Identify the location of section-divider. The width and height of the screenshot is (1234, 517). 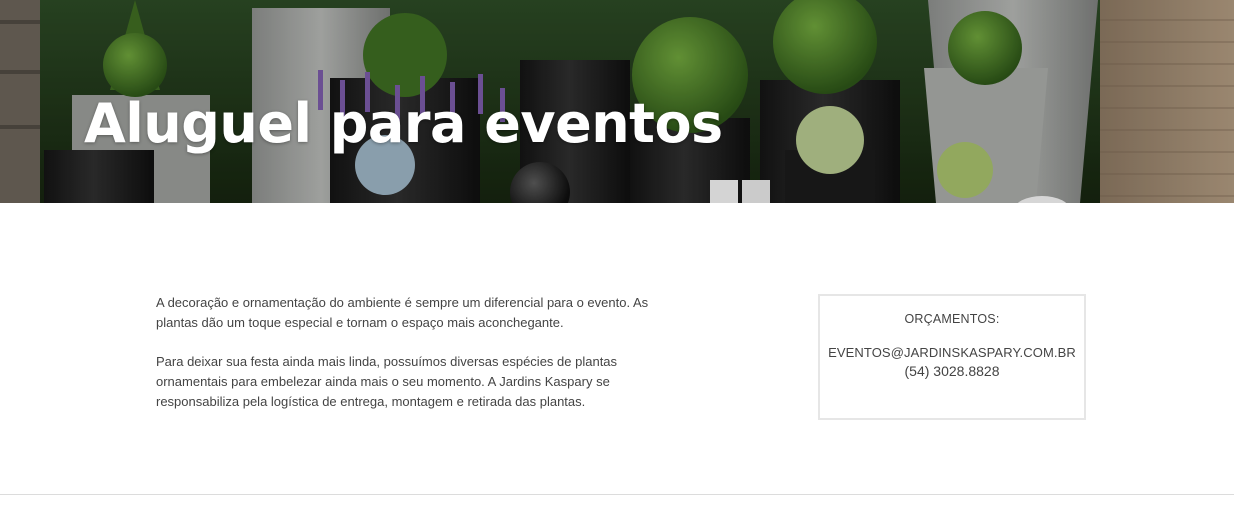
(617, 494).